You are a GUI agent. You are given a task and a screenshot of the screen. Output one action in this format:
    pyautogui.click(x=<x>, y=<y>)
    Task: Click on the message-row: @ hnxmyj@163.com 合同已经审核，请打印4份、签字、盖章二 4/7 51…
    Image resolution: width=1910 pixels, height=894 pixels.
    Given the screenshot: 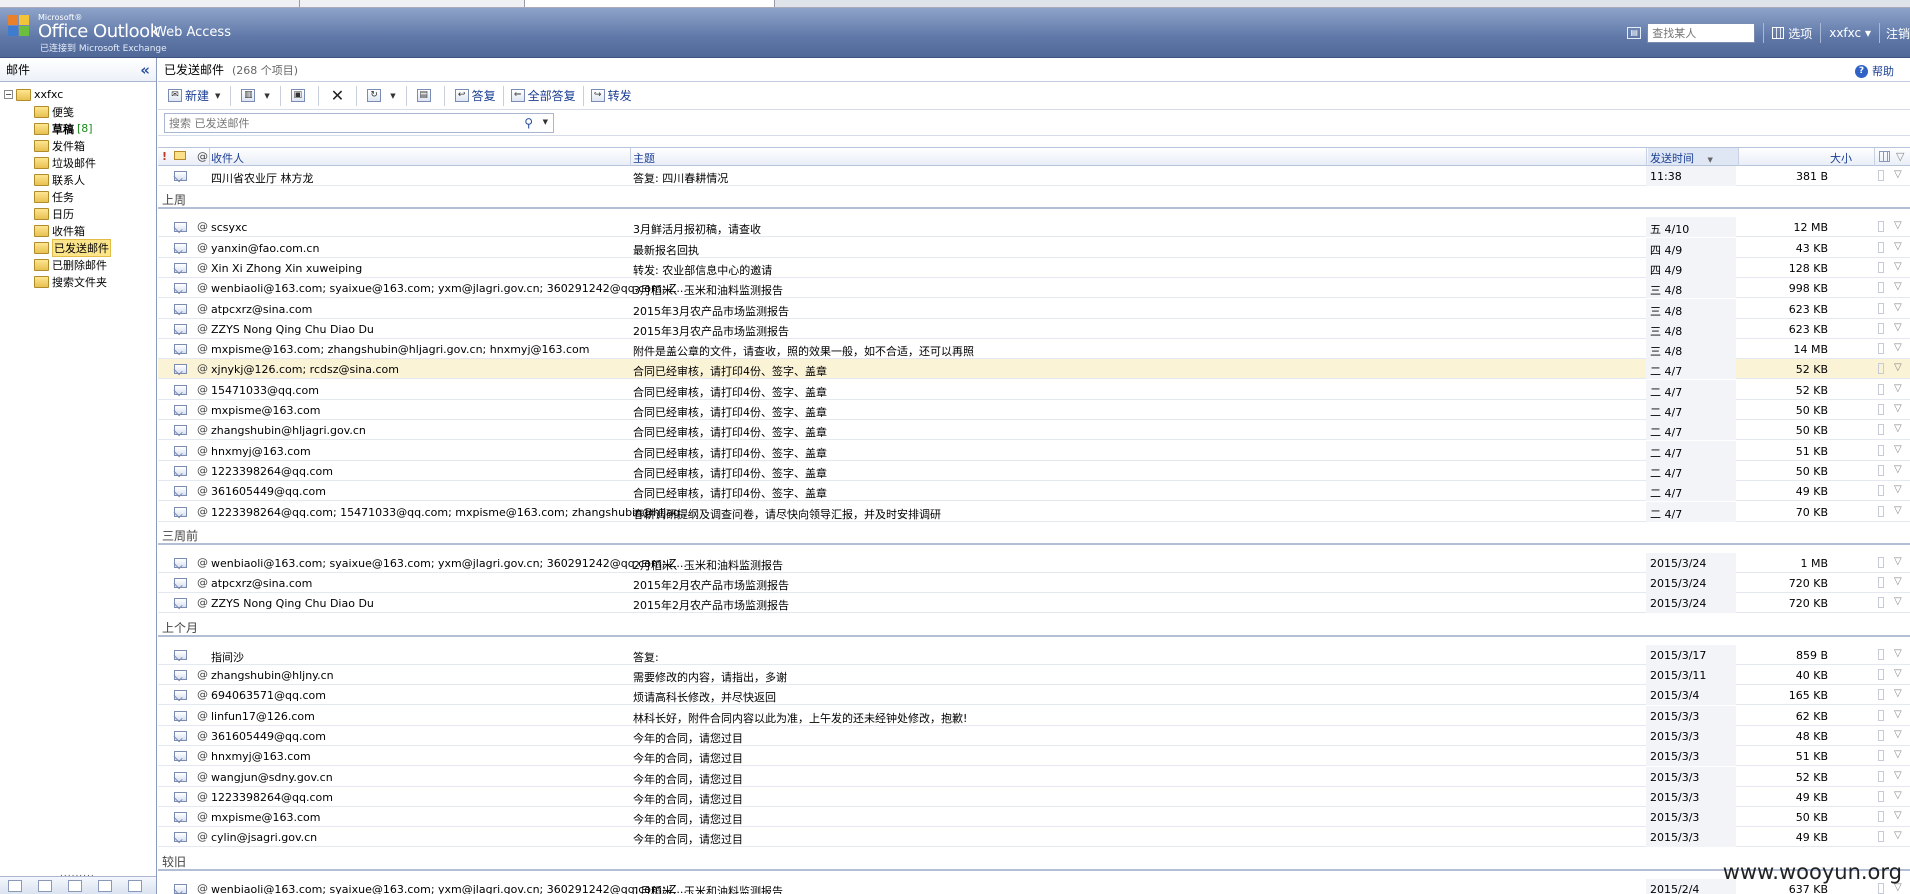 What is the action you would take?
    pyautogui.click(x=1034, y=450)
    